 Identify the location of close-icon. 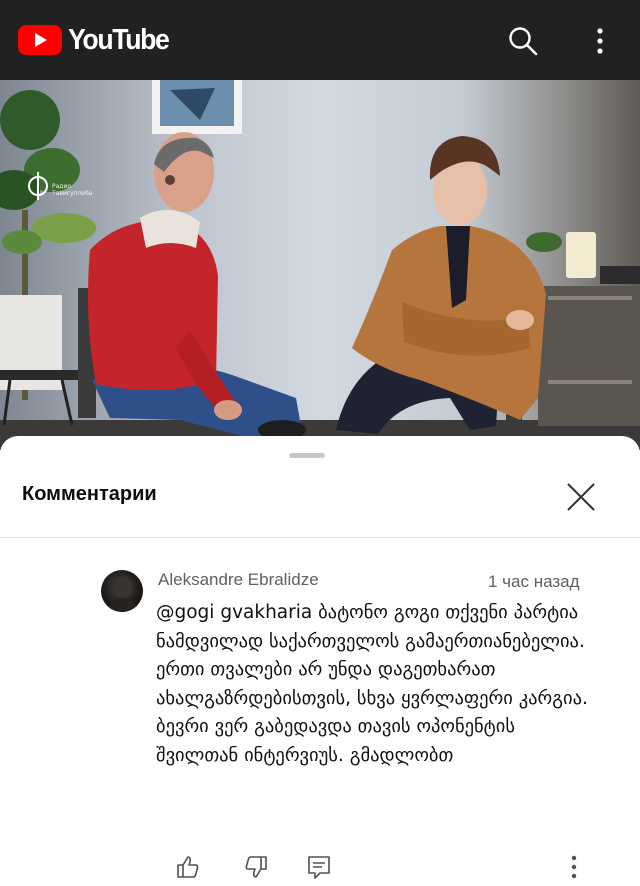
(581, 497).